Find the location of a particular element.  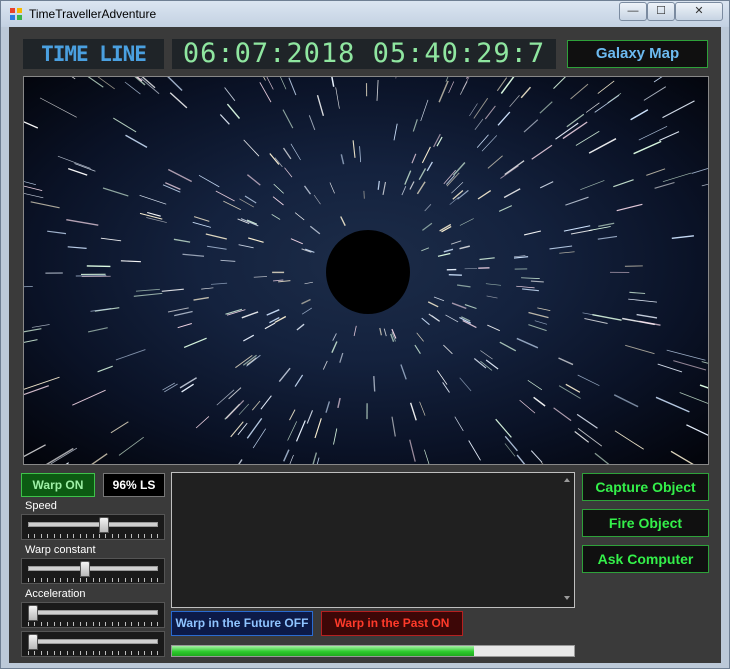

output-scrollbar is located at coordinates (567, 540).